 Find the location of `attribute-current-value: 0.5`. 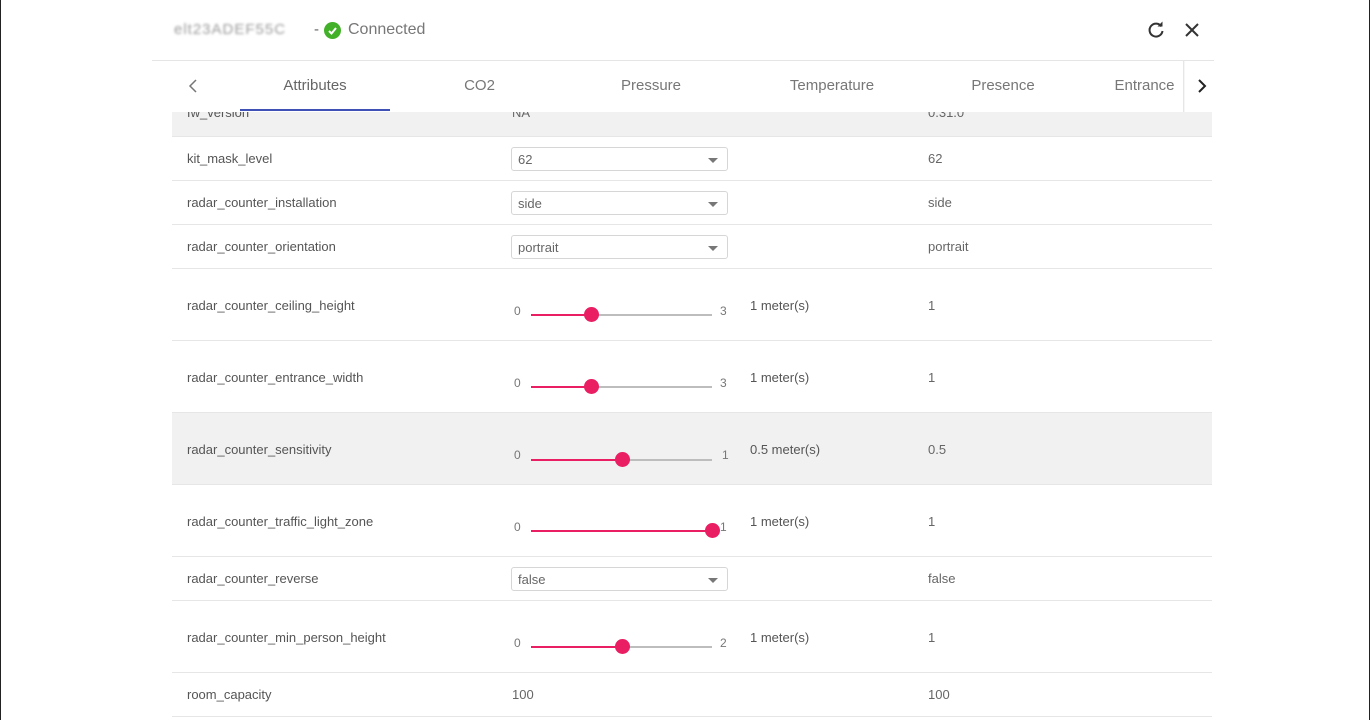

attribute-current-value: 0.5 is located at coordinates (937, 449).